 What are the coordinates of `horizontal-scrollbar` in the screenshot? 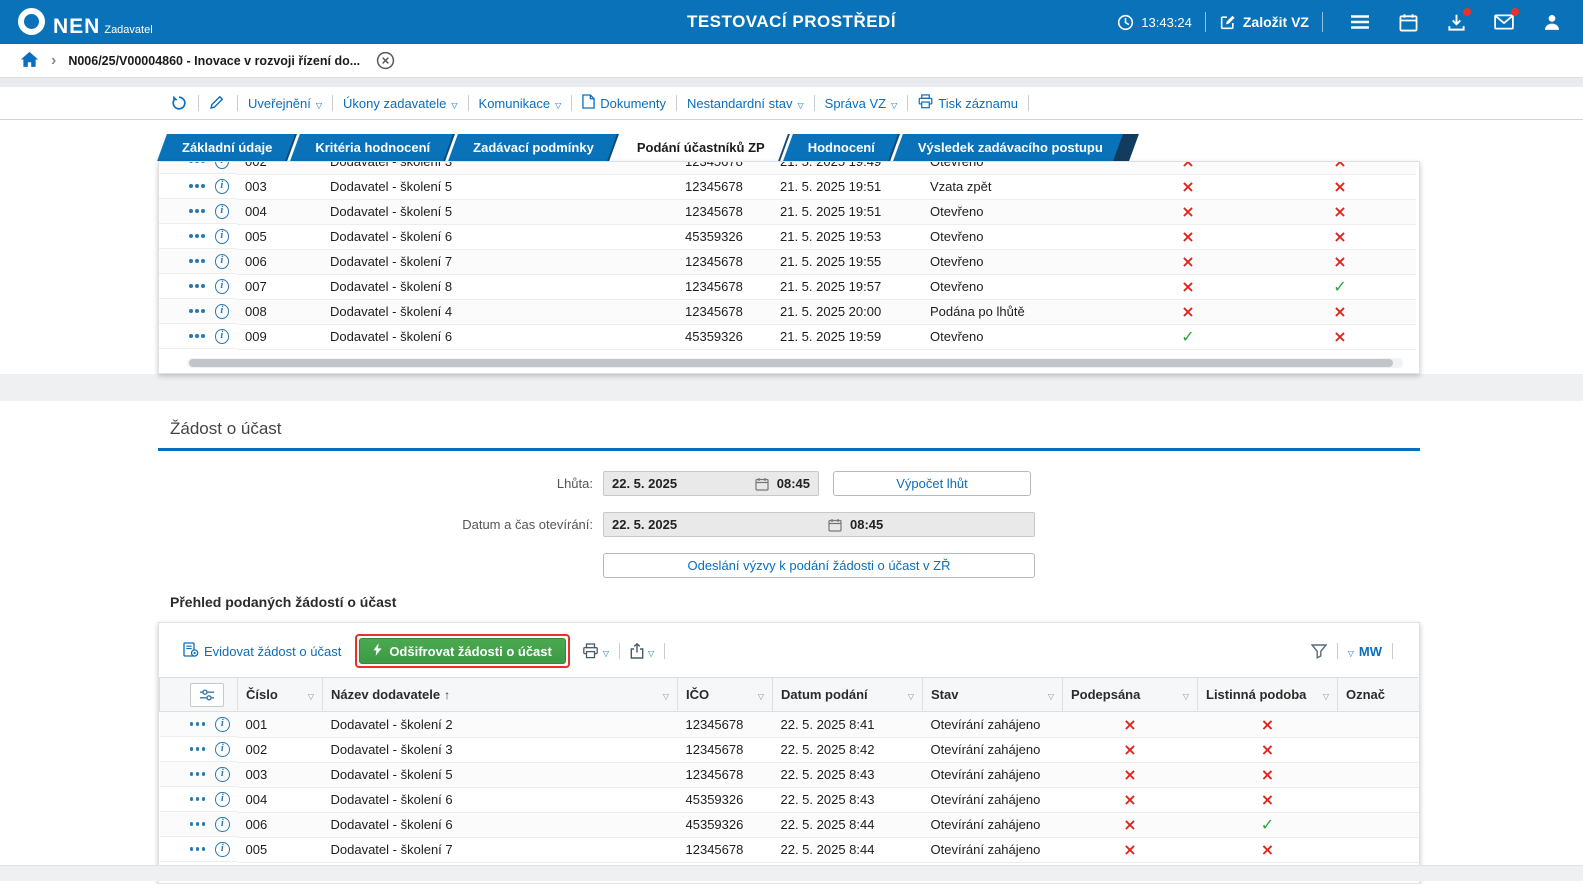 It's located at (795, 363).